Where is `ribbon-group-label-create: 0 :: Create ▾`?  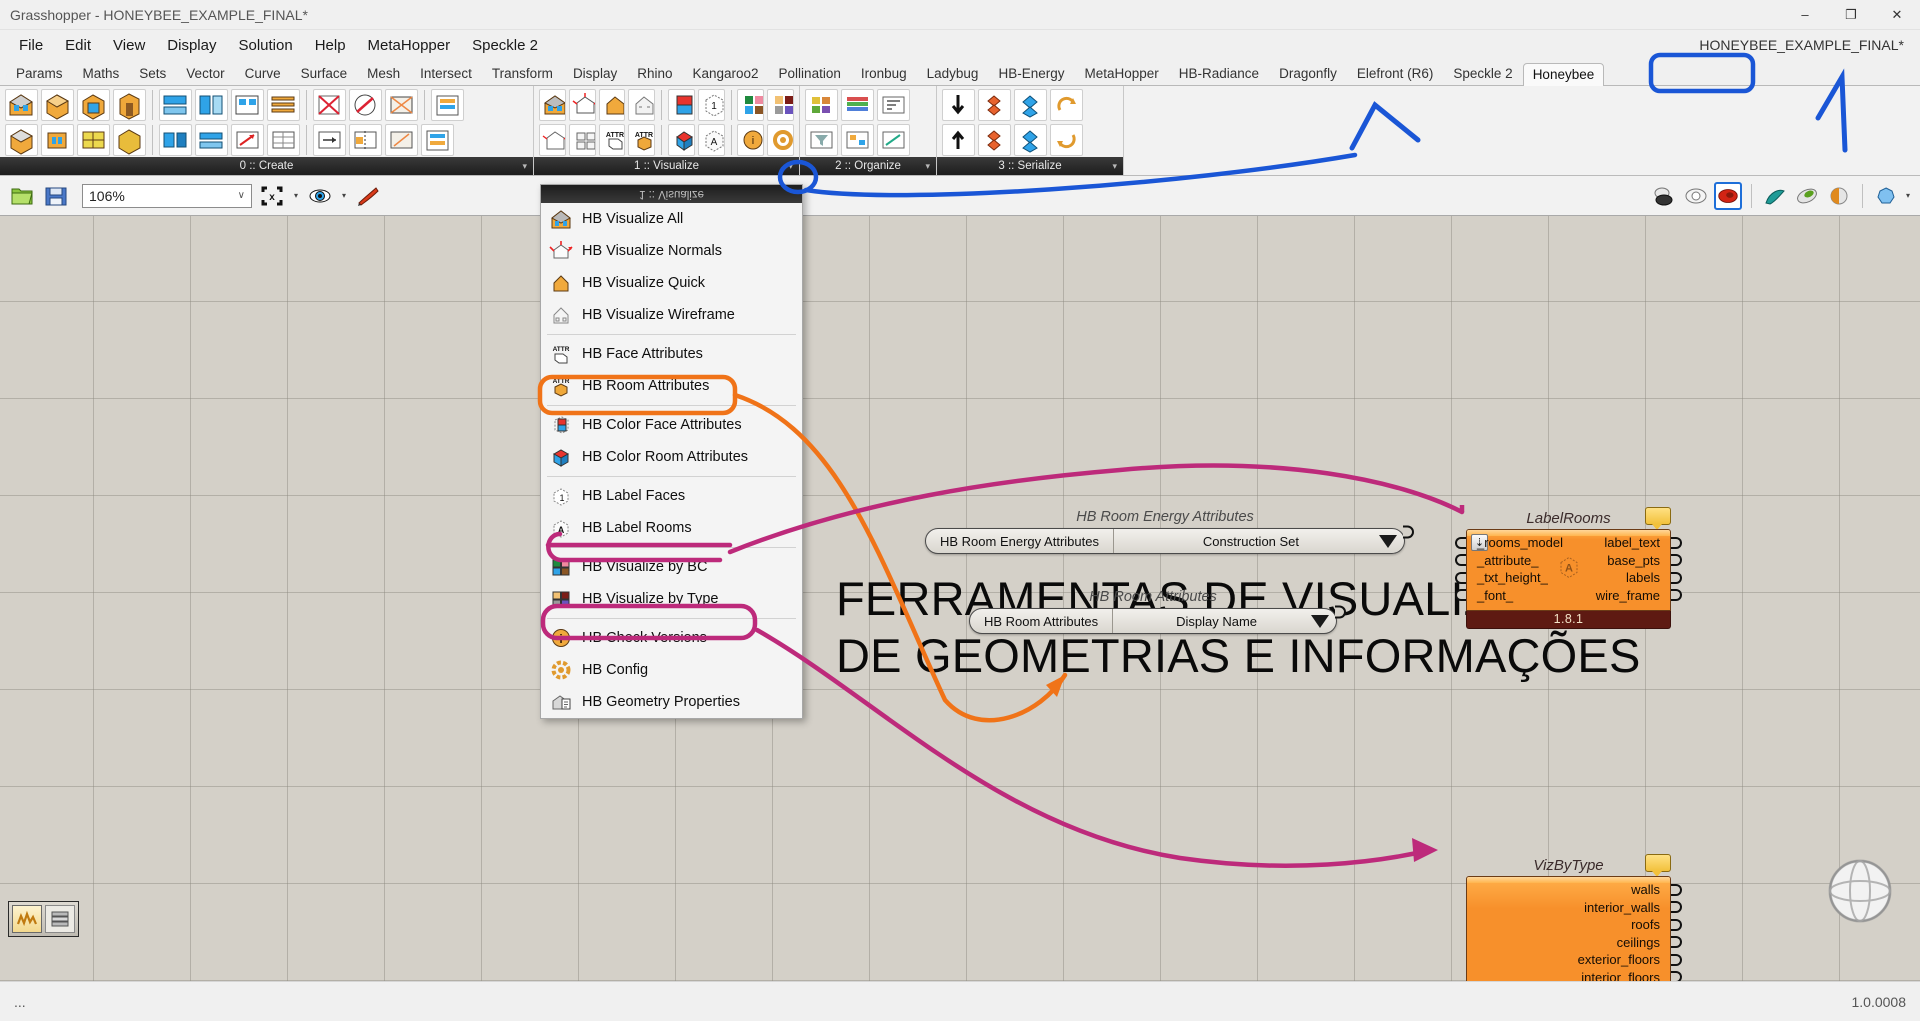 ribbon-group-label-create: 0 :: Create ▾ is located at coordinates (266, 166).